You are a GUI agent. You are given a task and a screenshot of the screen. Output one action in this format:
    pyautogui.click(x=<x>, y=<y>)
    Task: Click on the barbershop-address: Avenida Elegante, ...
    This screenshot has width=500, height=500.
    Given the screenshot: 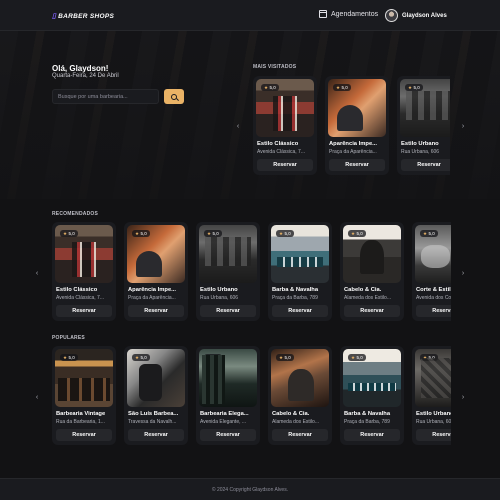 What is the action you would take?
    pyautogui.click(x=223, y=422)
    